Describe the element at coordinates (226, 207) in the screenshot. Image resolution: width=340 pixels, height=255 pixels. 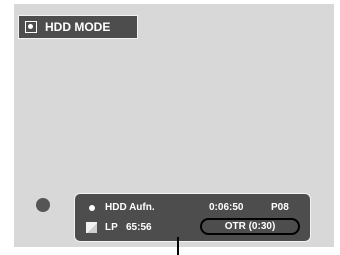
I see `rec-time: 0:06:50` at that location.